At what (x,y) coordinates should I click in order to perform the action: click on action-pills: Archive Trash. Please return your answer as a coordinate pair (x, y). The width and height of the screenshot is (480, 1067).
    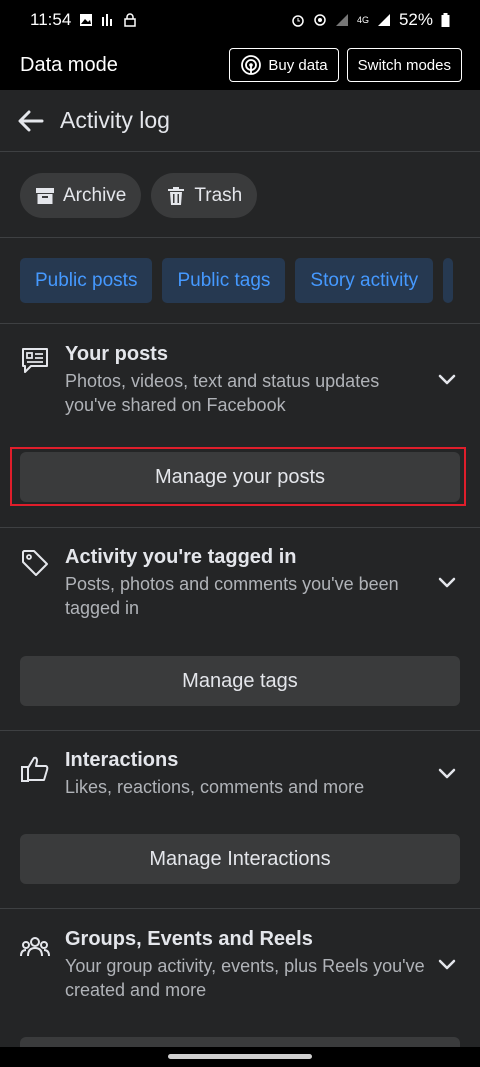
    Looking at the image, I should click on (139, 195).